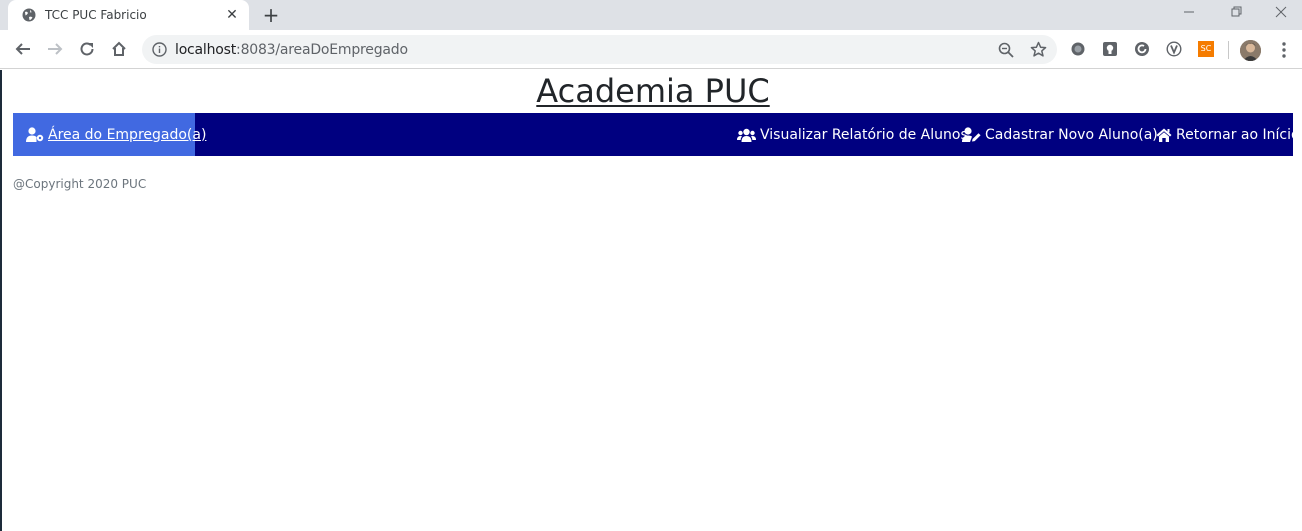 This screenshot has height=531, width=1302. Describe the element at coordinates (1078, 49) in the screenshot. I see `extension-circle-icon` at that location.